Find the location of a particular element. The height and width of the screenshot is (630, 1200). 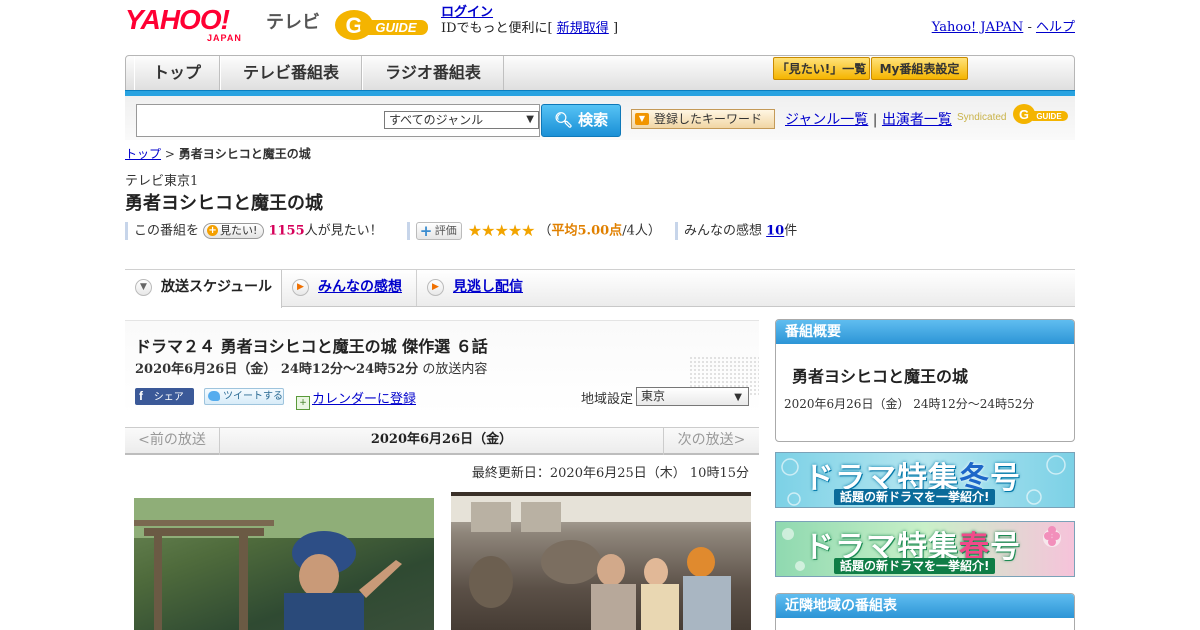

prev-broadcast-link: <前の放送 is located at coordinates (172, 441).